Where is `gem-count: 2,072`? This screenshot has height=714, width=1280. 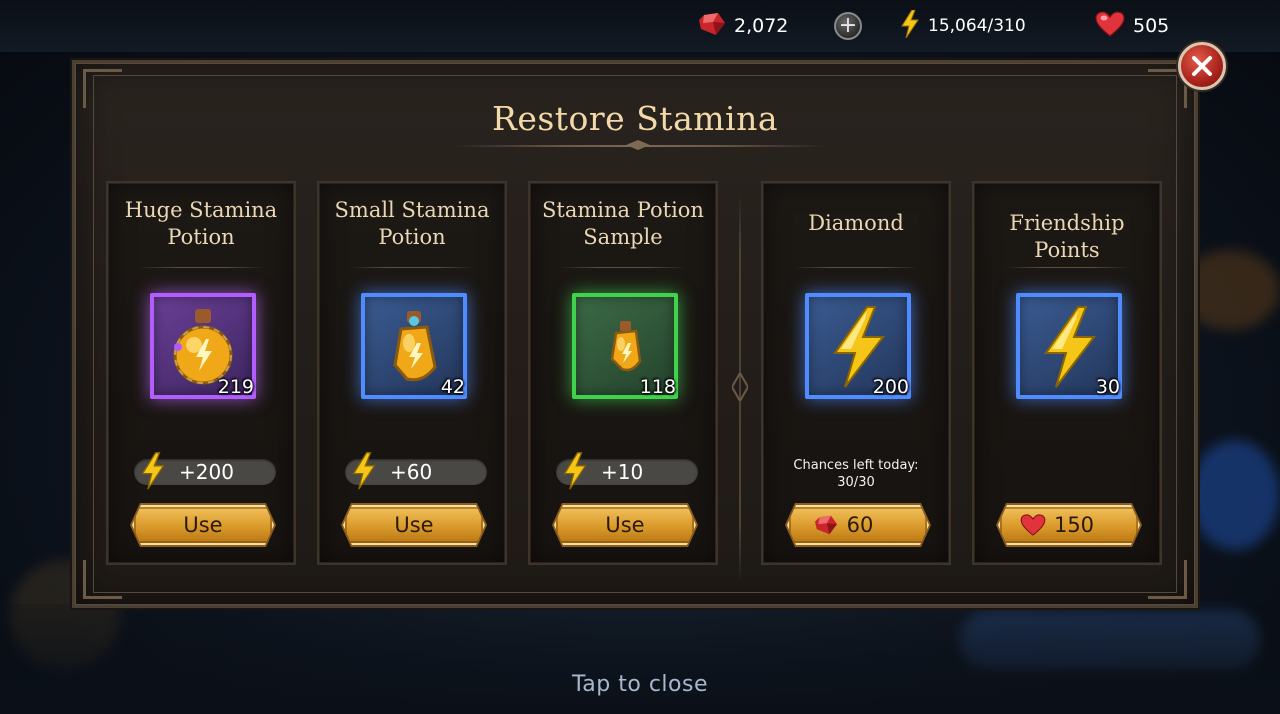
gem-count: 2,072 is located at coordinates (761, 26).